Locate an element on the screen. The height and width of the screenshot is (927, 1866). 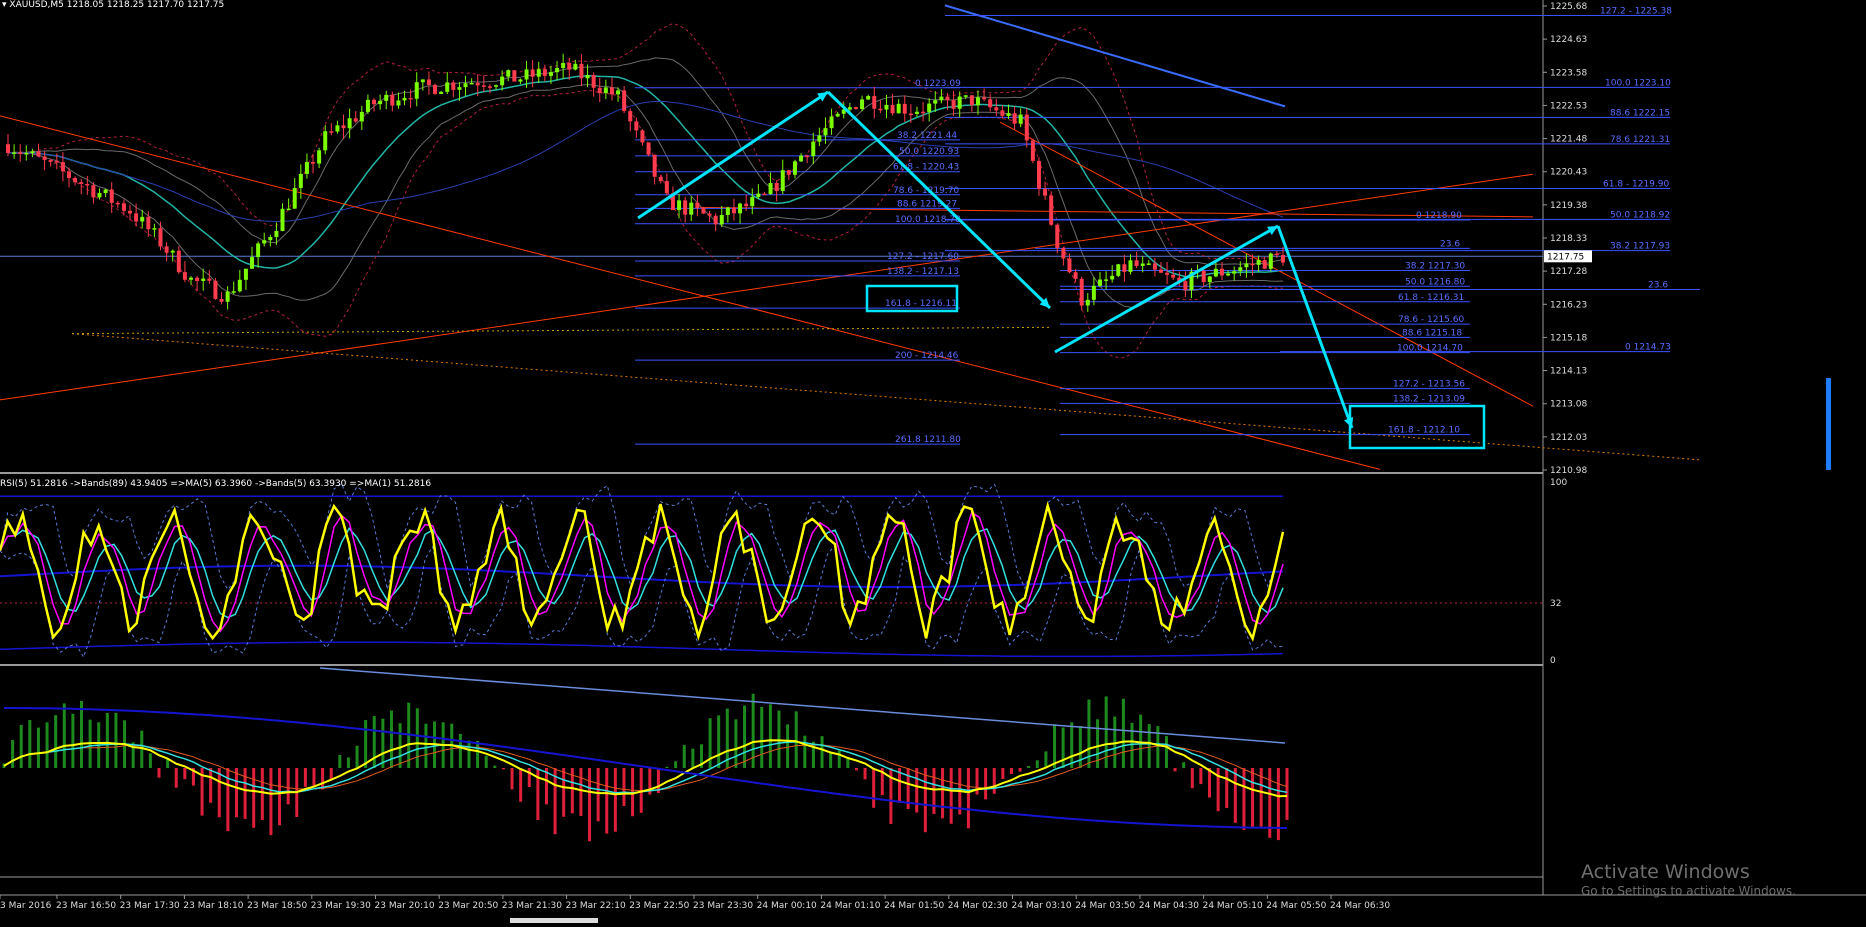
time-axis-tick: 23 Mar 20:50 is located at coordinates (468, 903).